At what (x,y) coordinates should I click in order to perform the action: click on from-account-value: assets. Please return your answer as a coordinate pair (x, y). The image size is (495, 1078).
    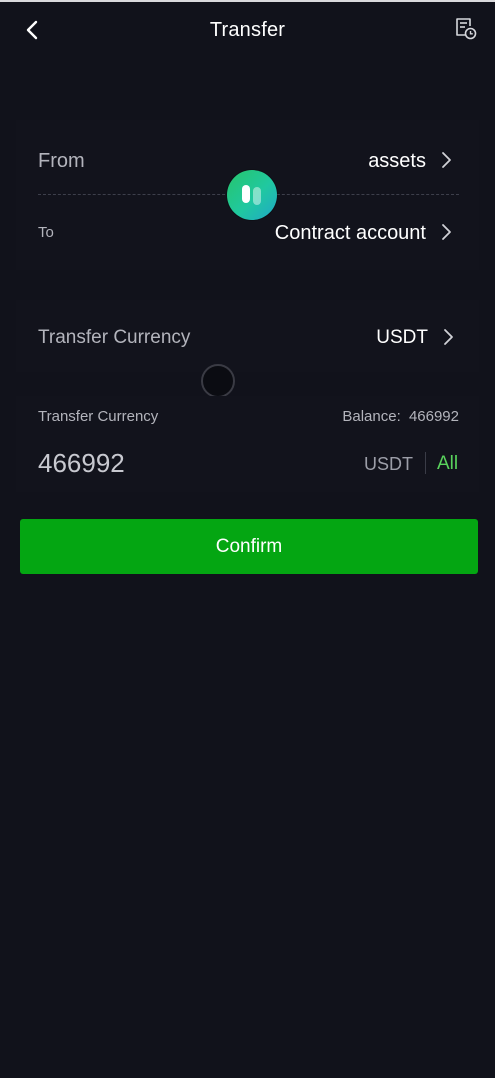
    Looking at the image, I should click on (397, 161).